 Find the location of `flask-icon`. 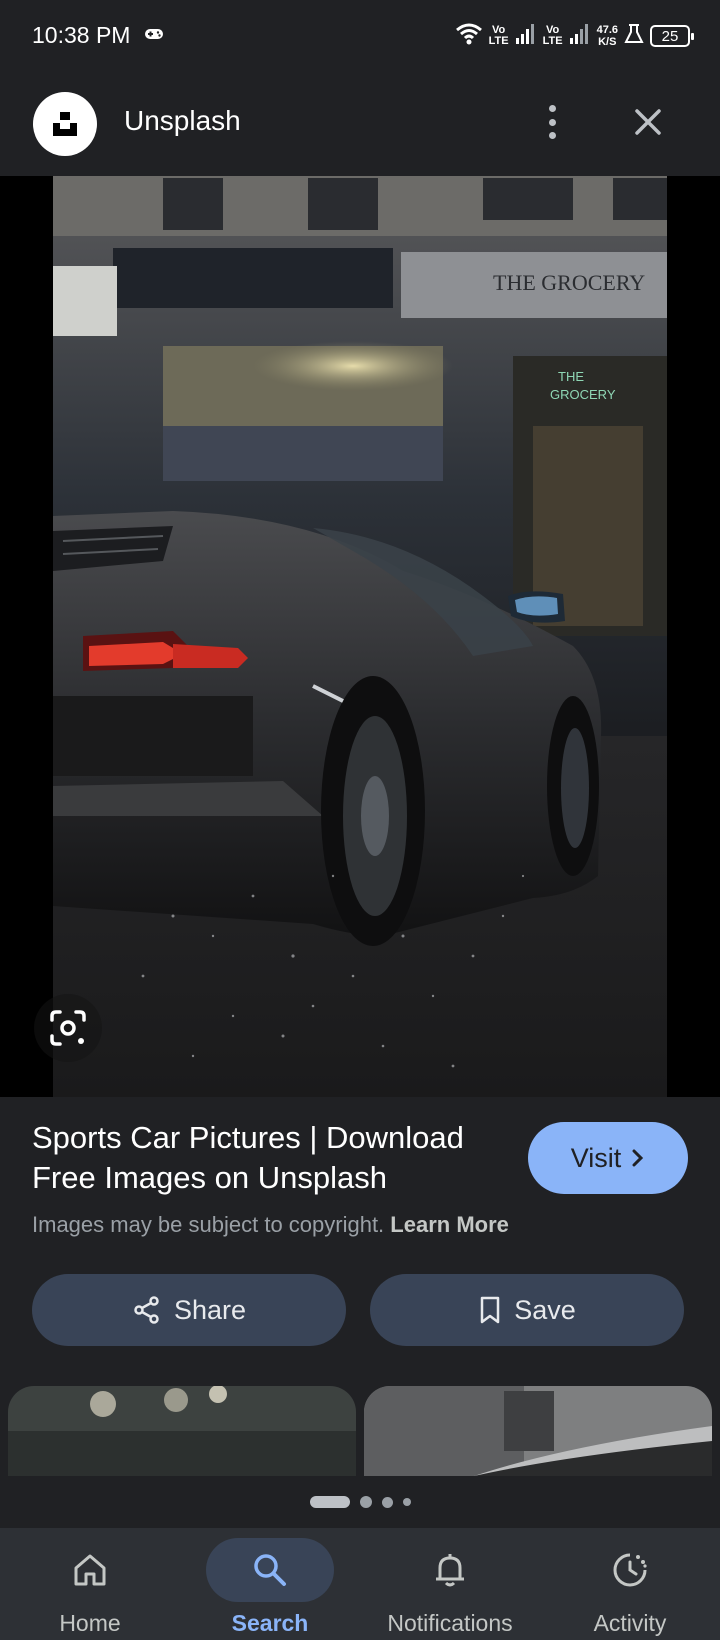

flask-icon is located at coordinates (634, 36).